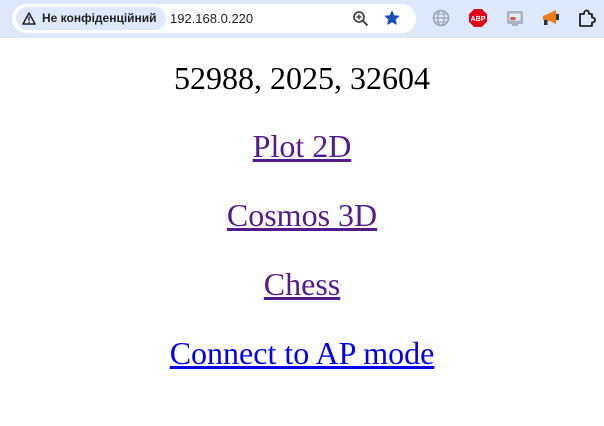 The width and height of the screenshot is (604, 426). Describe the element at coordinates (515, 18) in the screenshot. I see `screen-cast-icon` at that location.